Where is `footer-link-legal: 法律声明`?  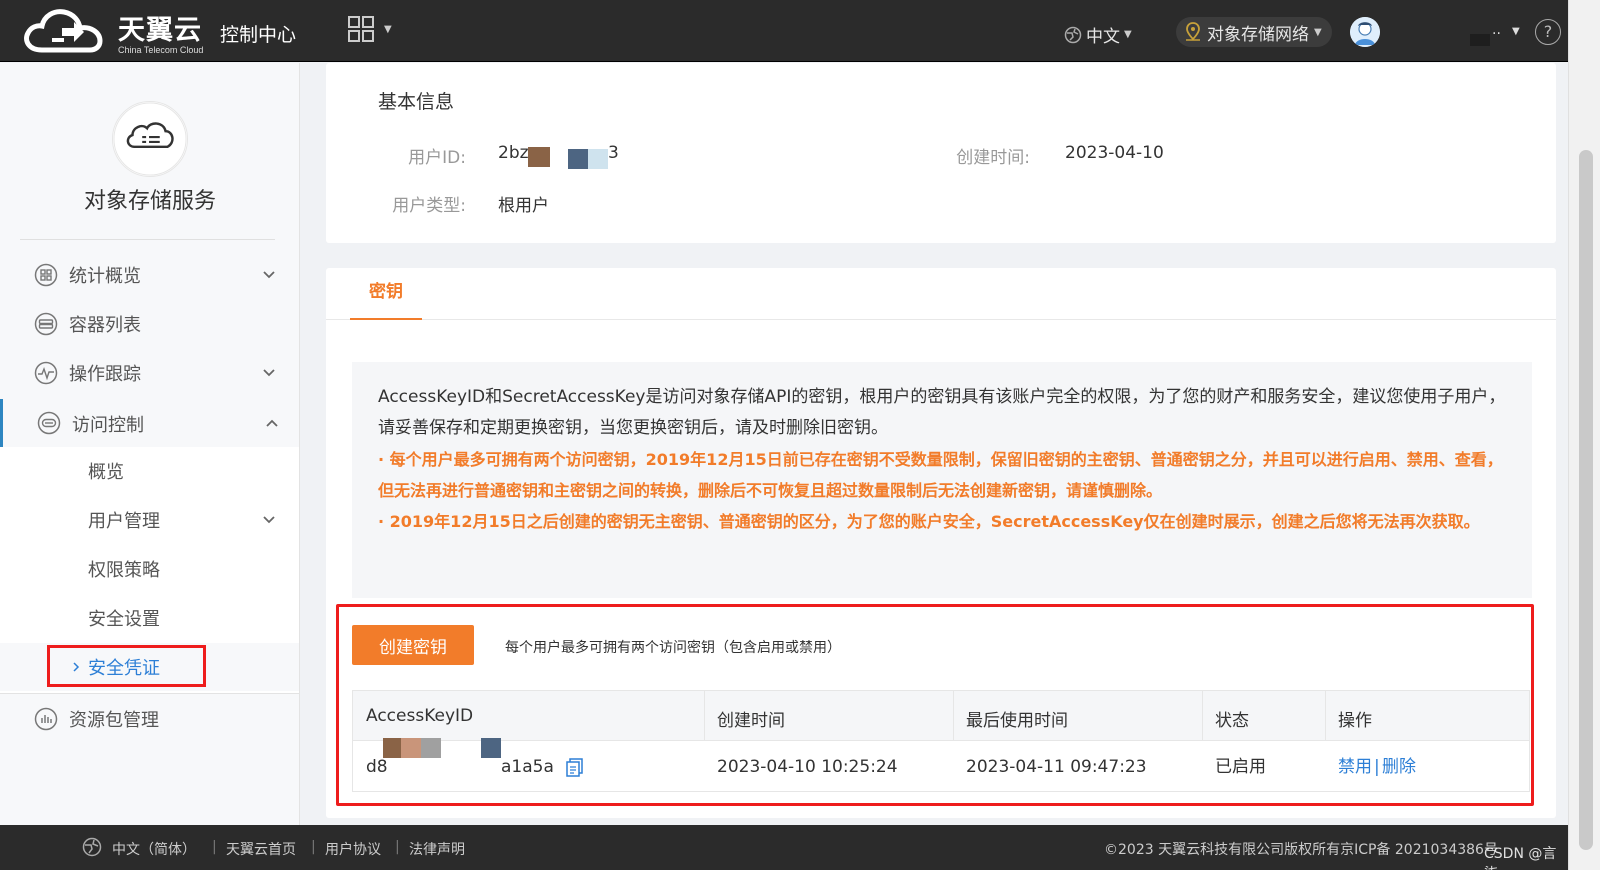 footer-link-legal: 法律声明 is located at coordinates (437, 849).